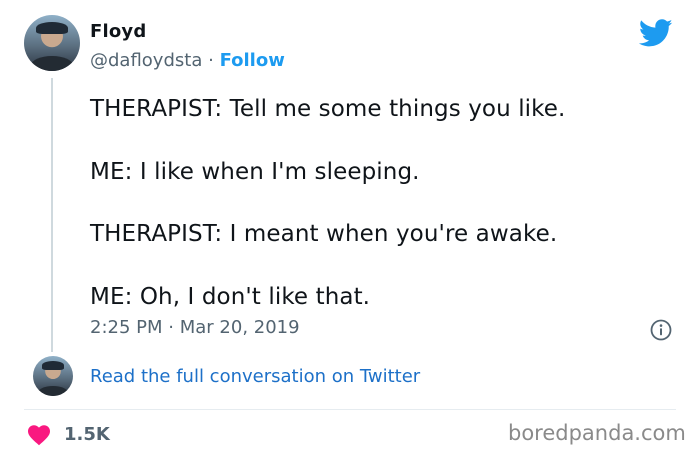 Image resolution: width=700 pixels, height=461 pixels. Describe the element at coordinates (146, 60) in the screenshot. I see `author-handle: @dafloydsta` at that location.